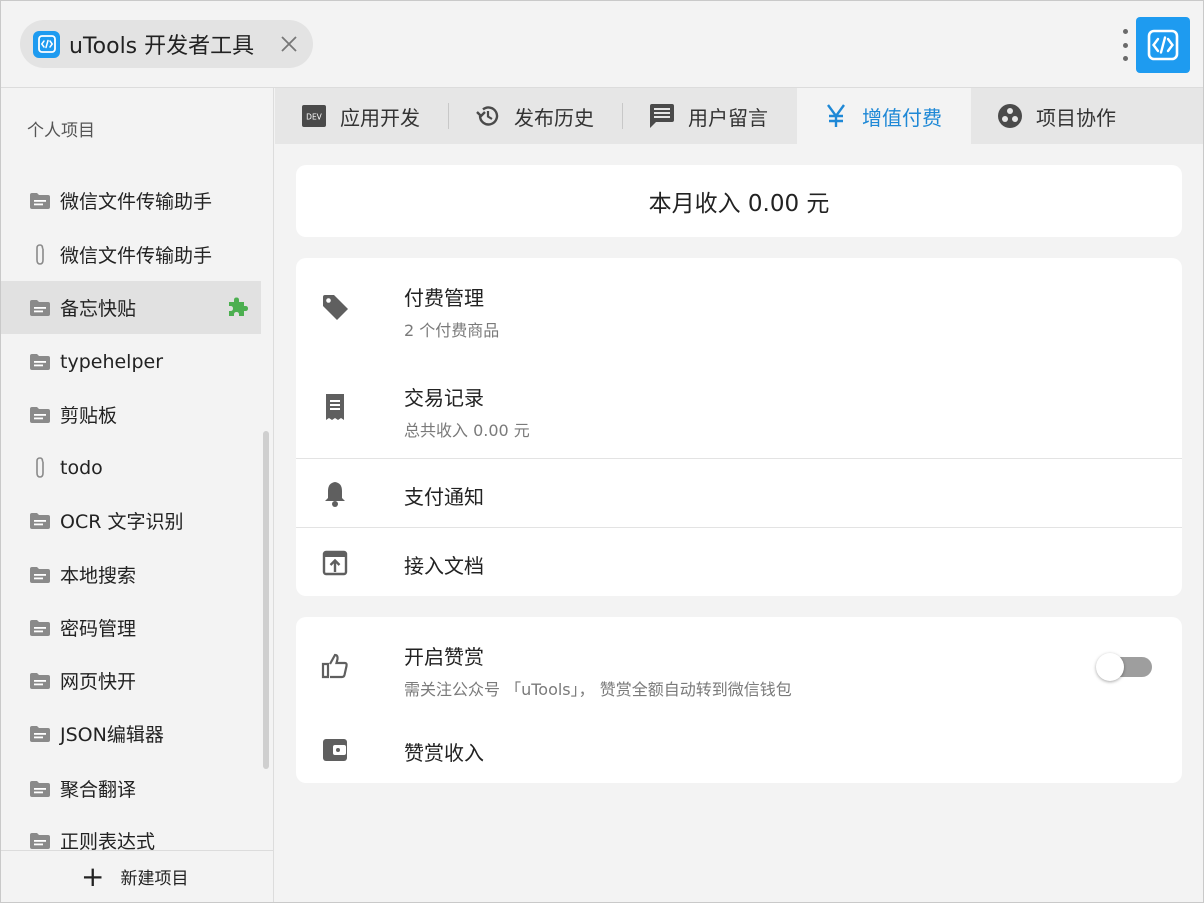 Image resolution: width=1204 pixels, height=903 pixels. Describe the element at coordinates (93, 876) in the screenshot. I see `plus-icon: +` at that location.